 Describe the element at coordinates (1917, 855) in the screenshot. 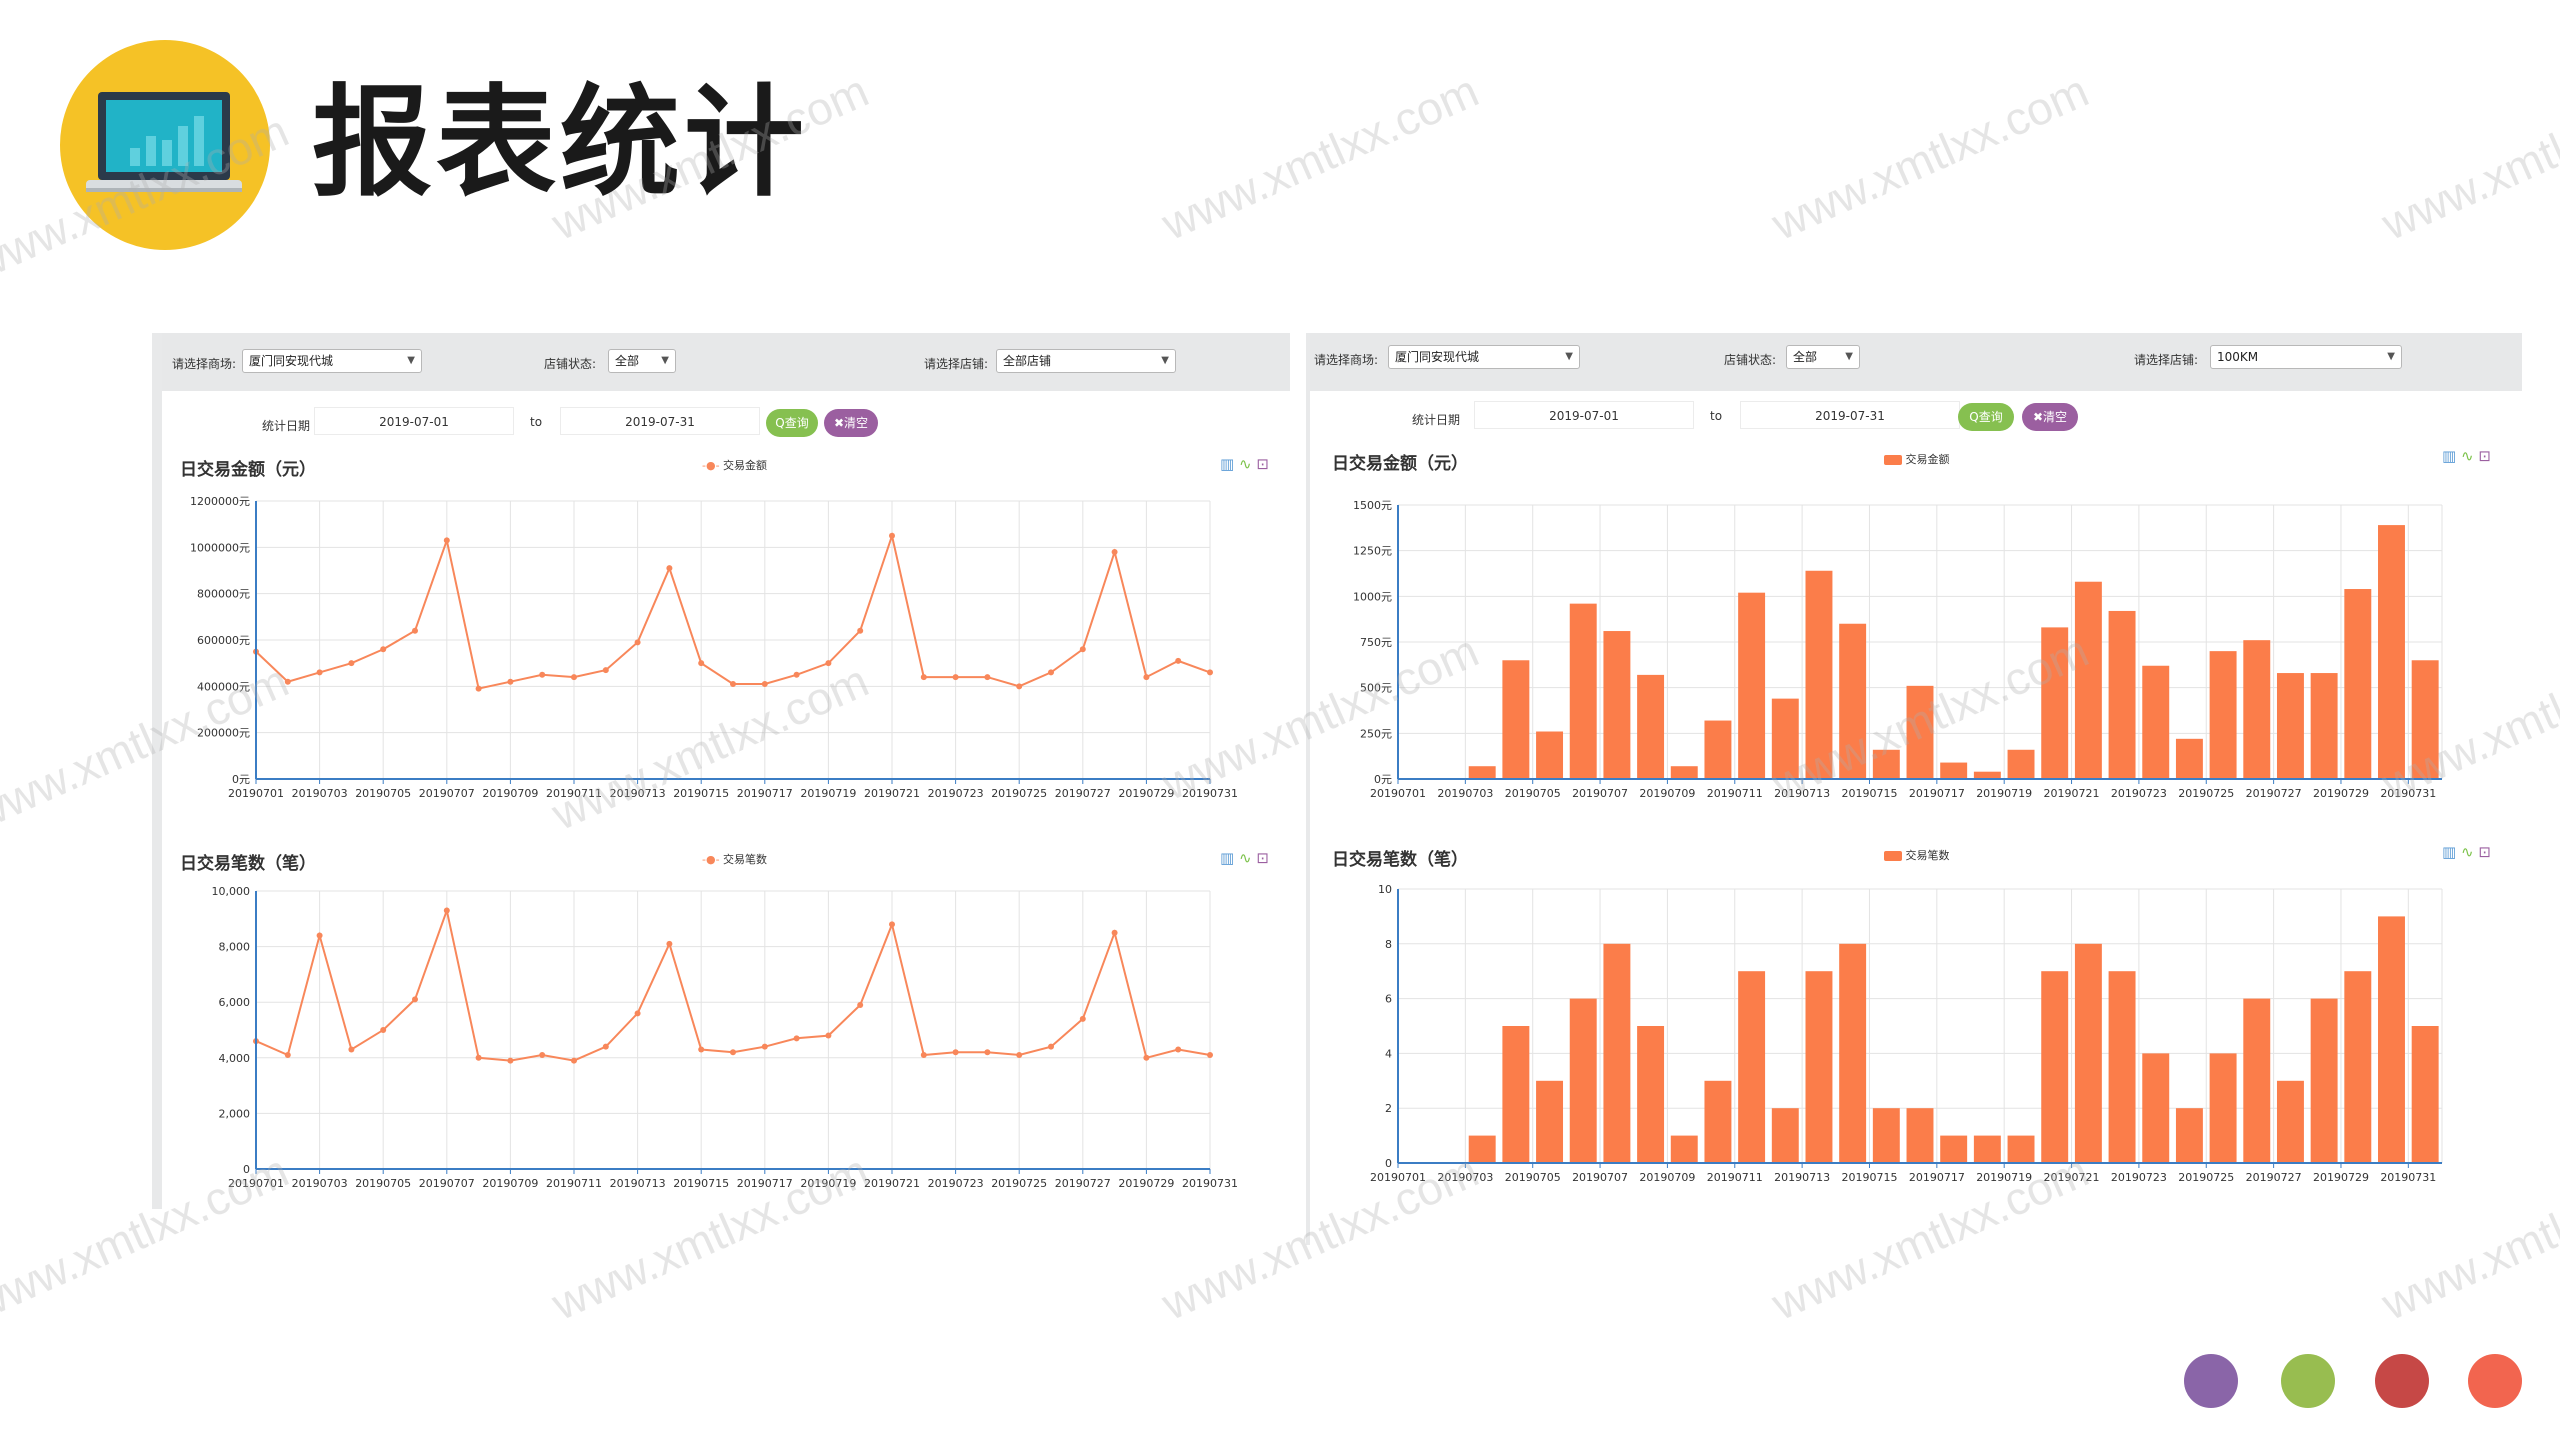

I see `legend-count: 交易笔数` at that location.